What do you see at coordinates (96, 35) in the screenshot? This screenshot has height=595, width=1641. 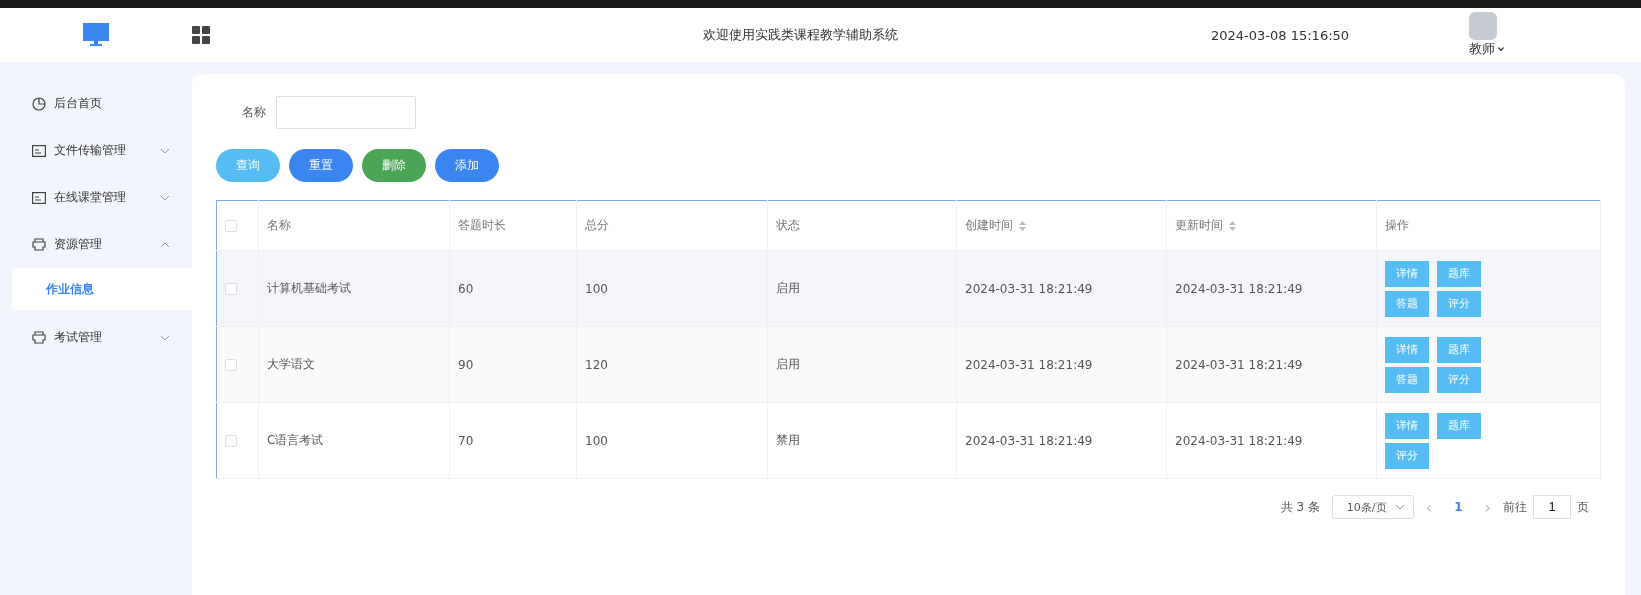 I see `monitor-icon` at bounding box center [96, 35].